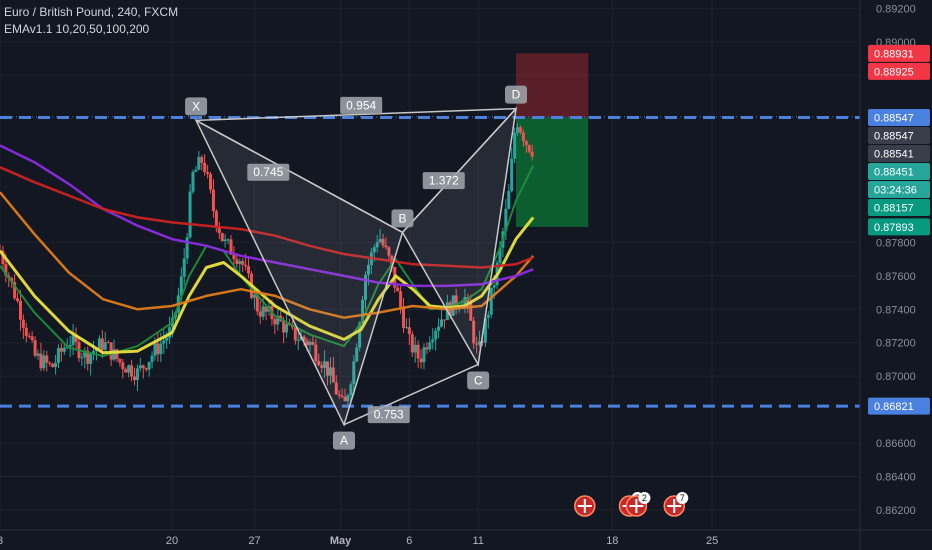  I want to click on price-badge-text: 0.88541, so click(894, 155).